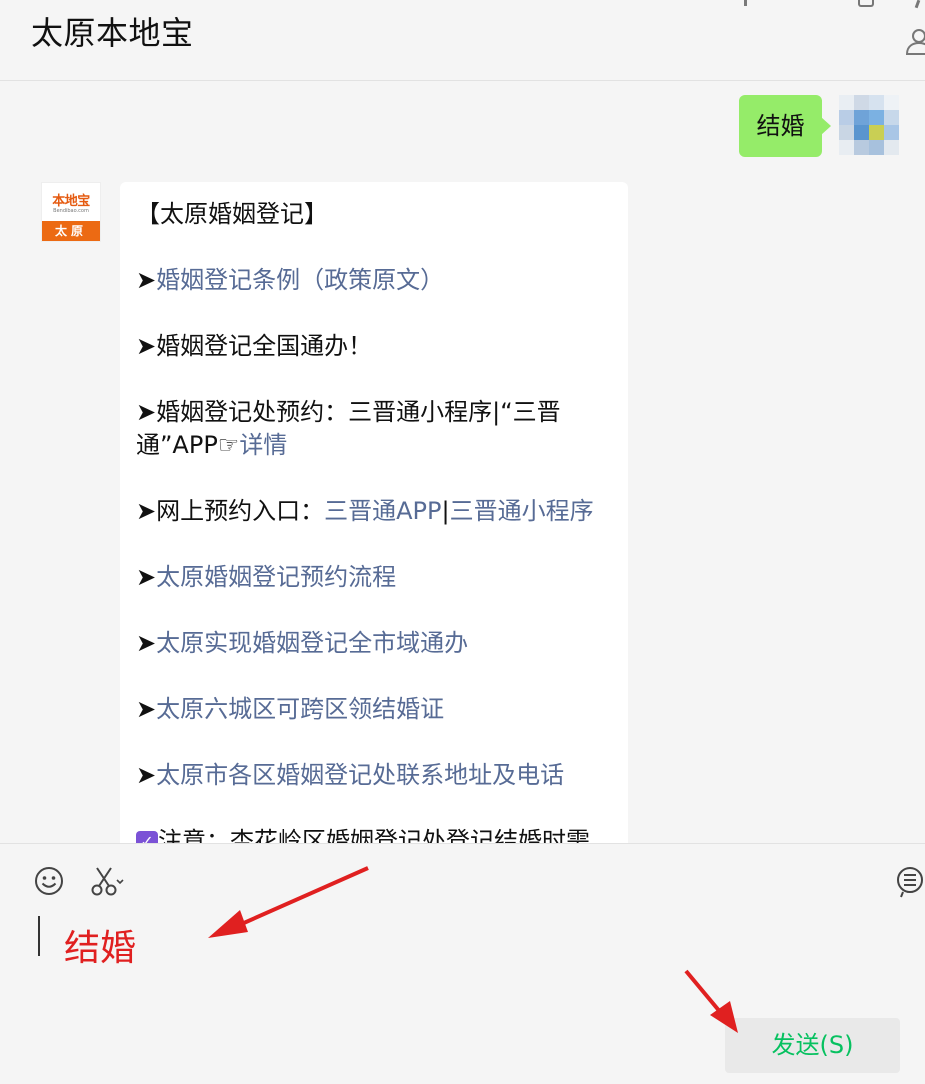 Image resolution: width=925 pixels, height=1084 pixels. I want to click on list-item: ➤太原市各区婚姻登记处联系地址及电话, so click(374, 775).